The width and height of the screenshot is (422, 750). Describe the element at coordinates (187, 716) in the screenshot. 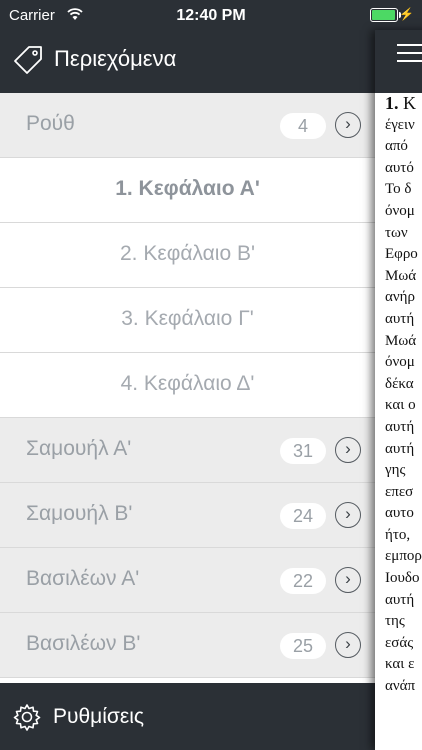

I see `settings-button: Ρυθμίσεις` at that location.